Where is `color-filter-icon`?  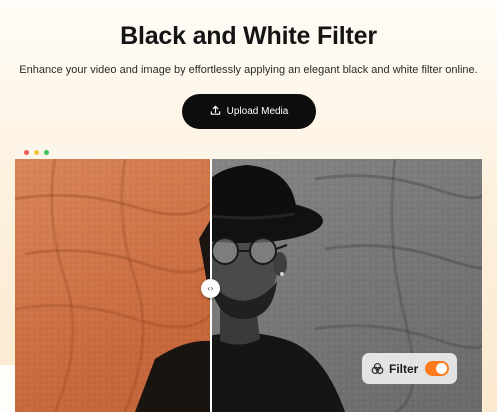
color-filter-icon is located at coordinates (377, 368).